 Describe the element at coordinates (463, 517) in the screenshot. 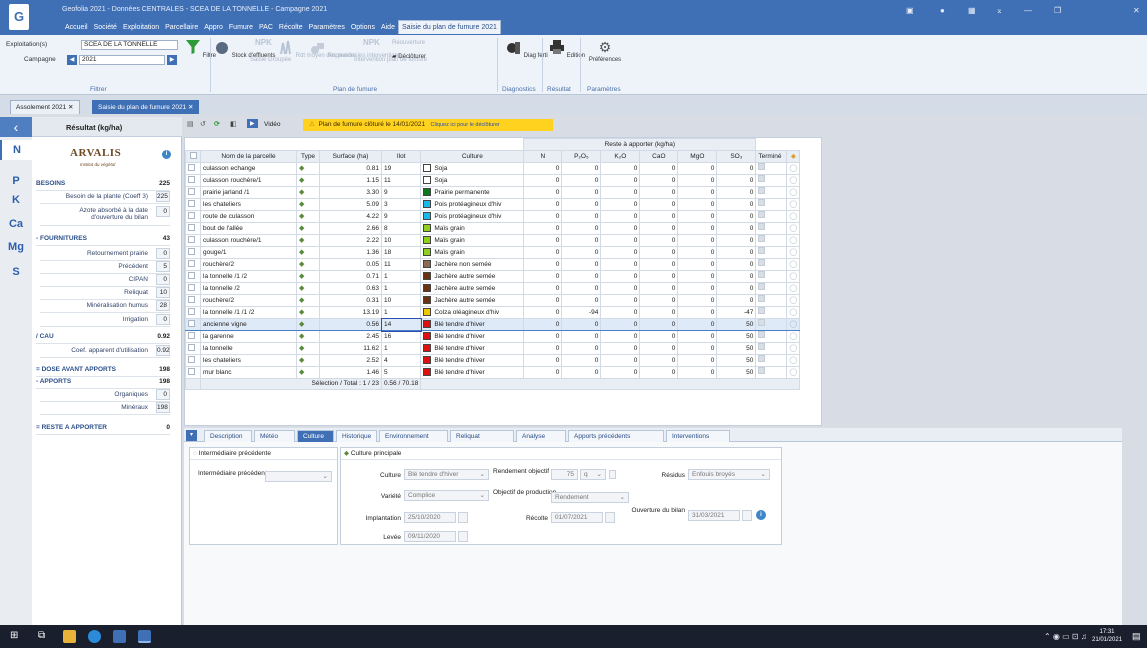

I see `calendar-icon` at that location.